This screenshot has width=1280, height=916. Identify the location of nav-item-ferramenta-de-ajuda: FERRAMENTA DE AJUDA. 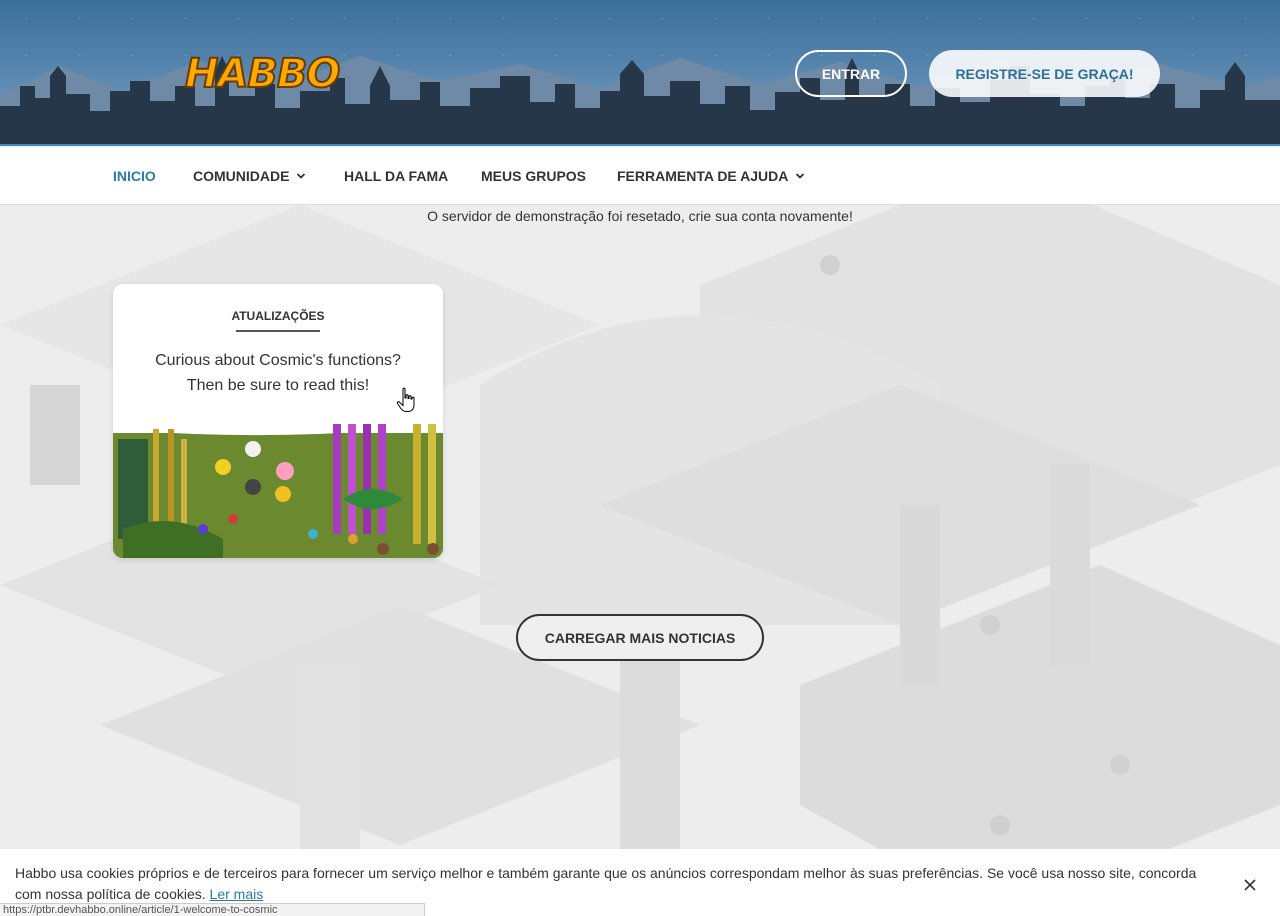
(711, 176).